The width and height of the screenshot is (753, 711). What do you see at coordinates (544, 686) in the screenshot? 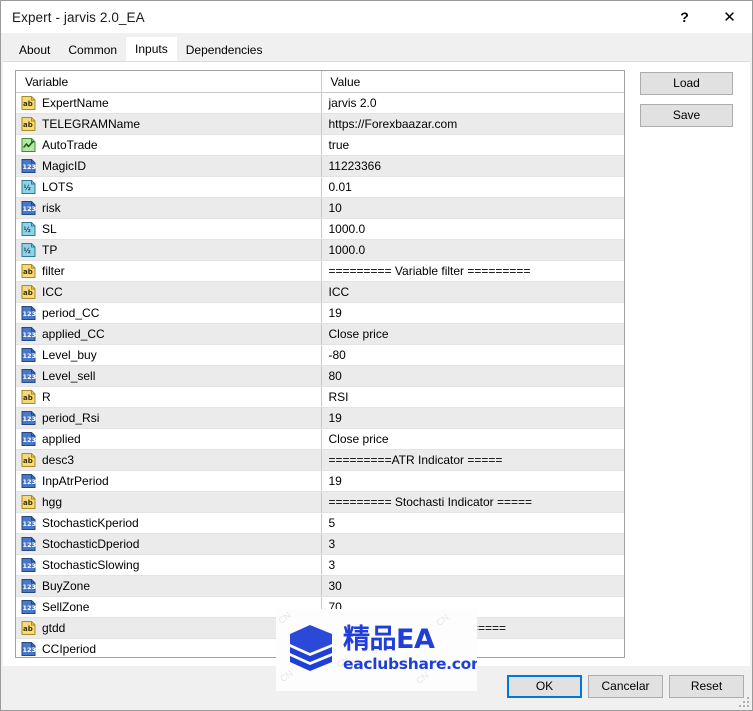
I see `ok-button: OK` at bounding box center [544, 686].